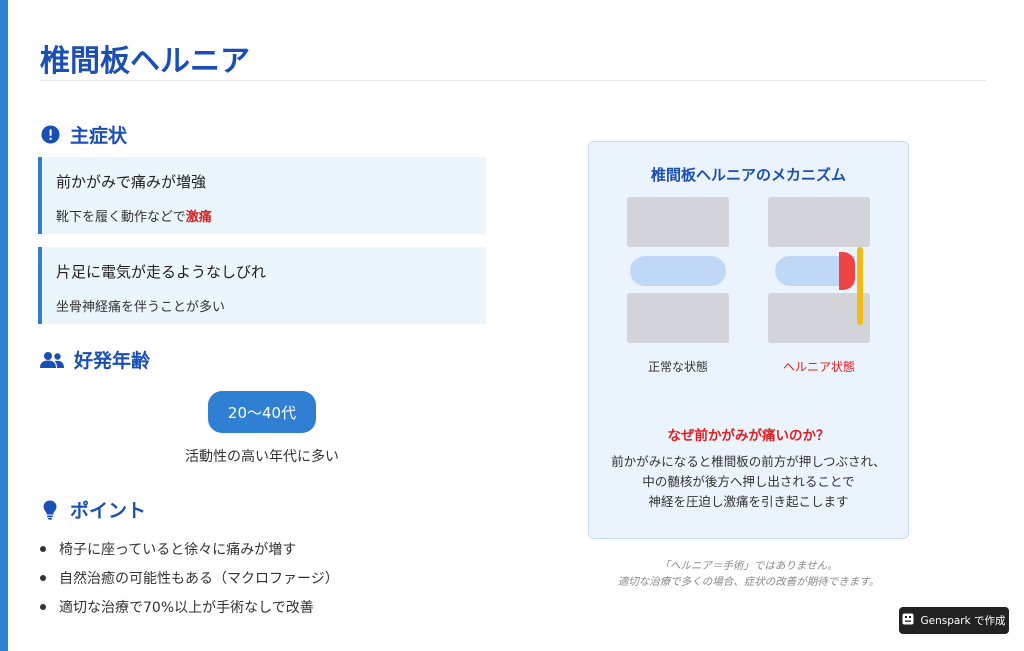 Image resolution: width=1024 pixels, height=651 pixels. What do you see at coordinates (678, 318) in the screenshot?
I see `vertebra-lower-normal` at bounding box center [678, 318].